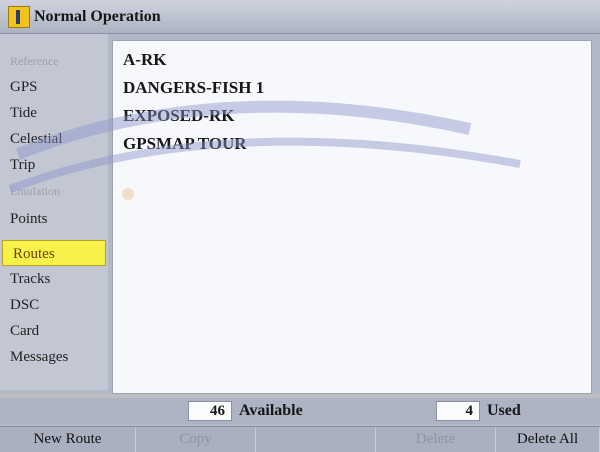  I want to click on sidebar-item-tracks: Tracks, so click(54, 279).